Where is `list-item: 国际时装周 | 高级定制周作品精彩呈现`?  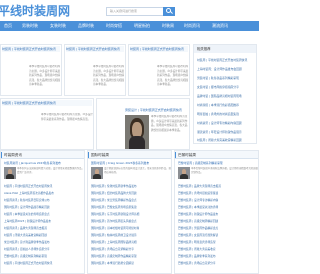
list-item: 国际时装周 | 高级定制周作品精彩呈现 is located at coordinates (131, 256).